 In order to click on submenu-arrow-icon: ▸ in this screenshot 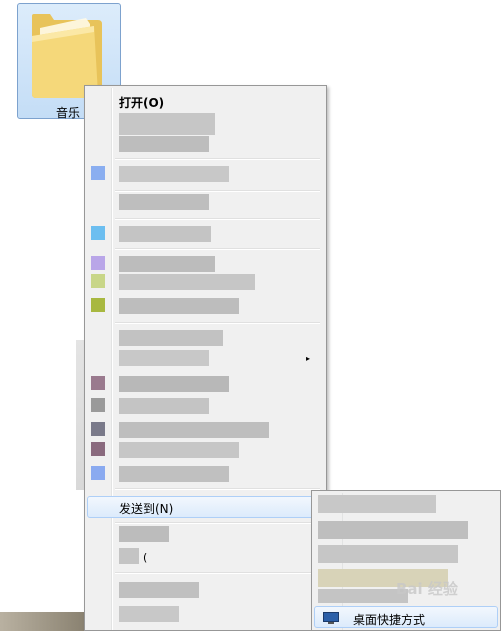, I will do `click(308, 358)`.